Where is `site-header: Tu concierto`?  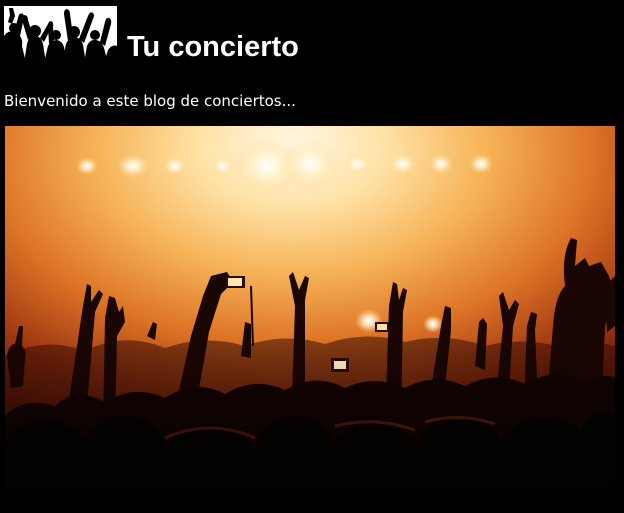 site-header: Tu concierto is located at coordinates (151, 34).